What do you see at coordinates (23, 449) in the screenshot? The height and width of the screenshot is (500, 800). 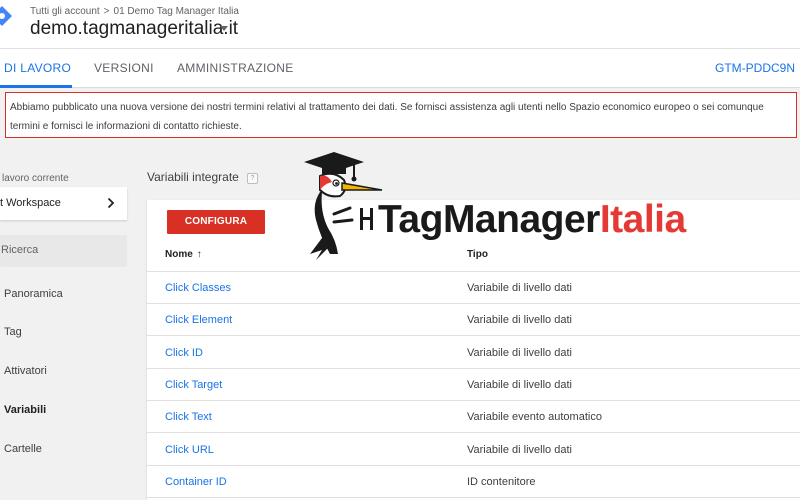 I see `sidebar-item-folders: Cartelle` at bounding box center [23, 449].